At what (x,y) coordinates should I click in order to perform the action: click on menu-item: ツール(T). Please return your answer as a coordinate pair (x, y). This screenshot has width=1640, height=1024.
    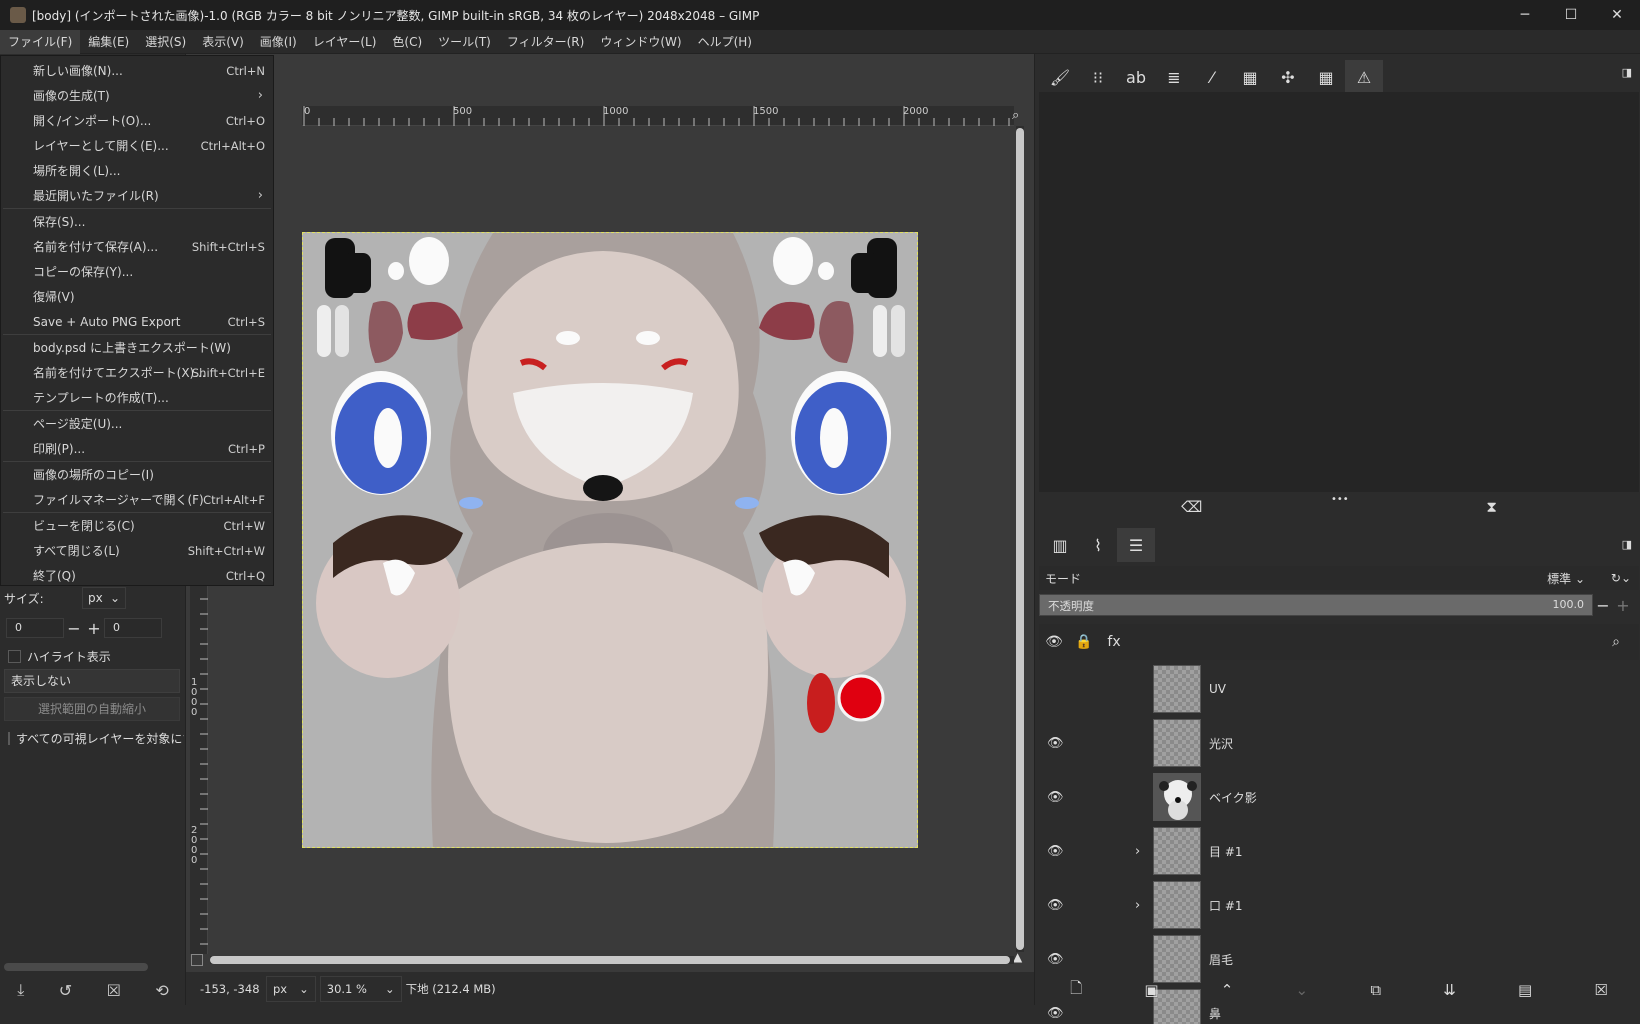
    Looking at the image, I should click on (464, 42).